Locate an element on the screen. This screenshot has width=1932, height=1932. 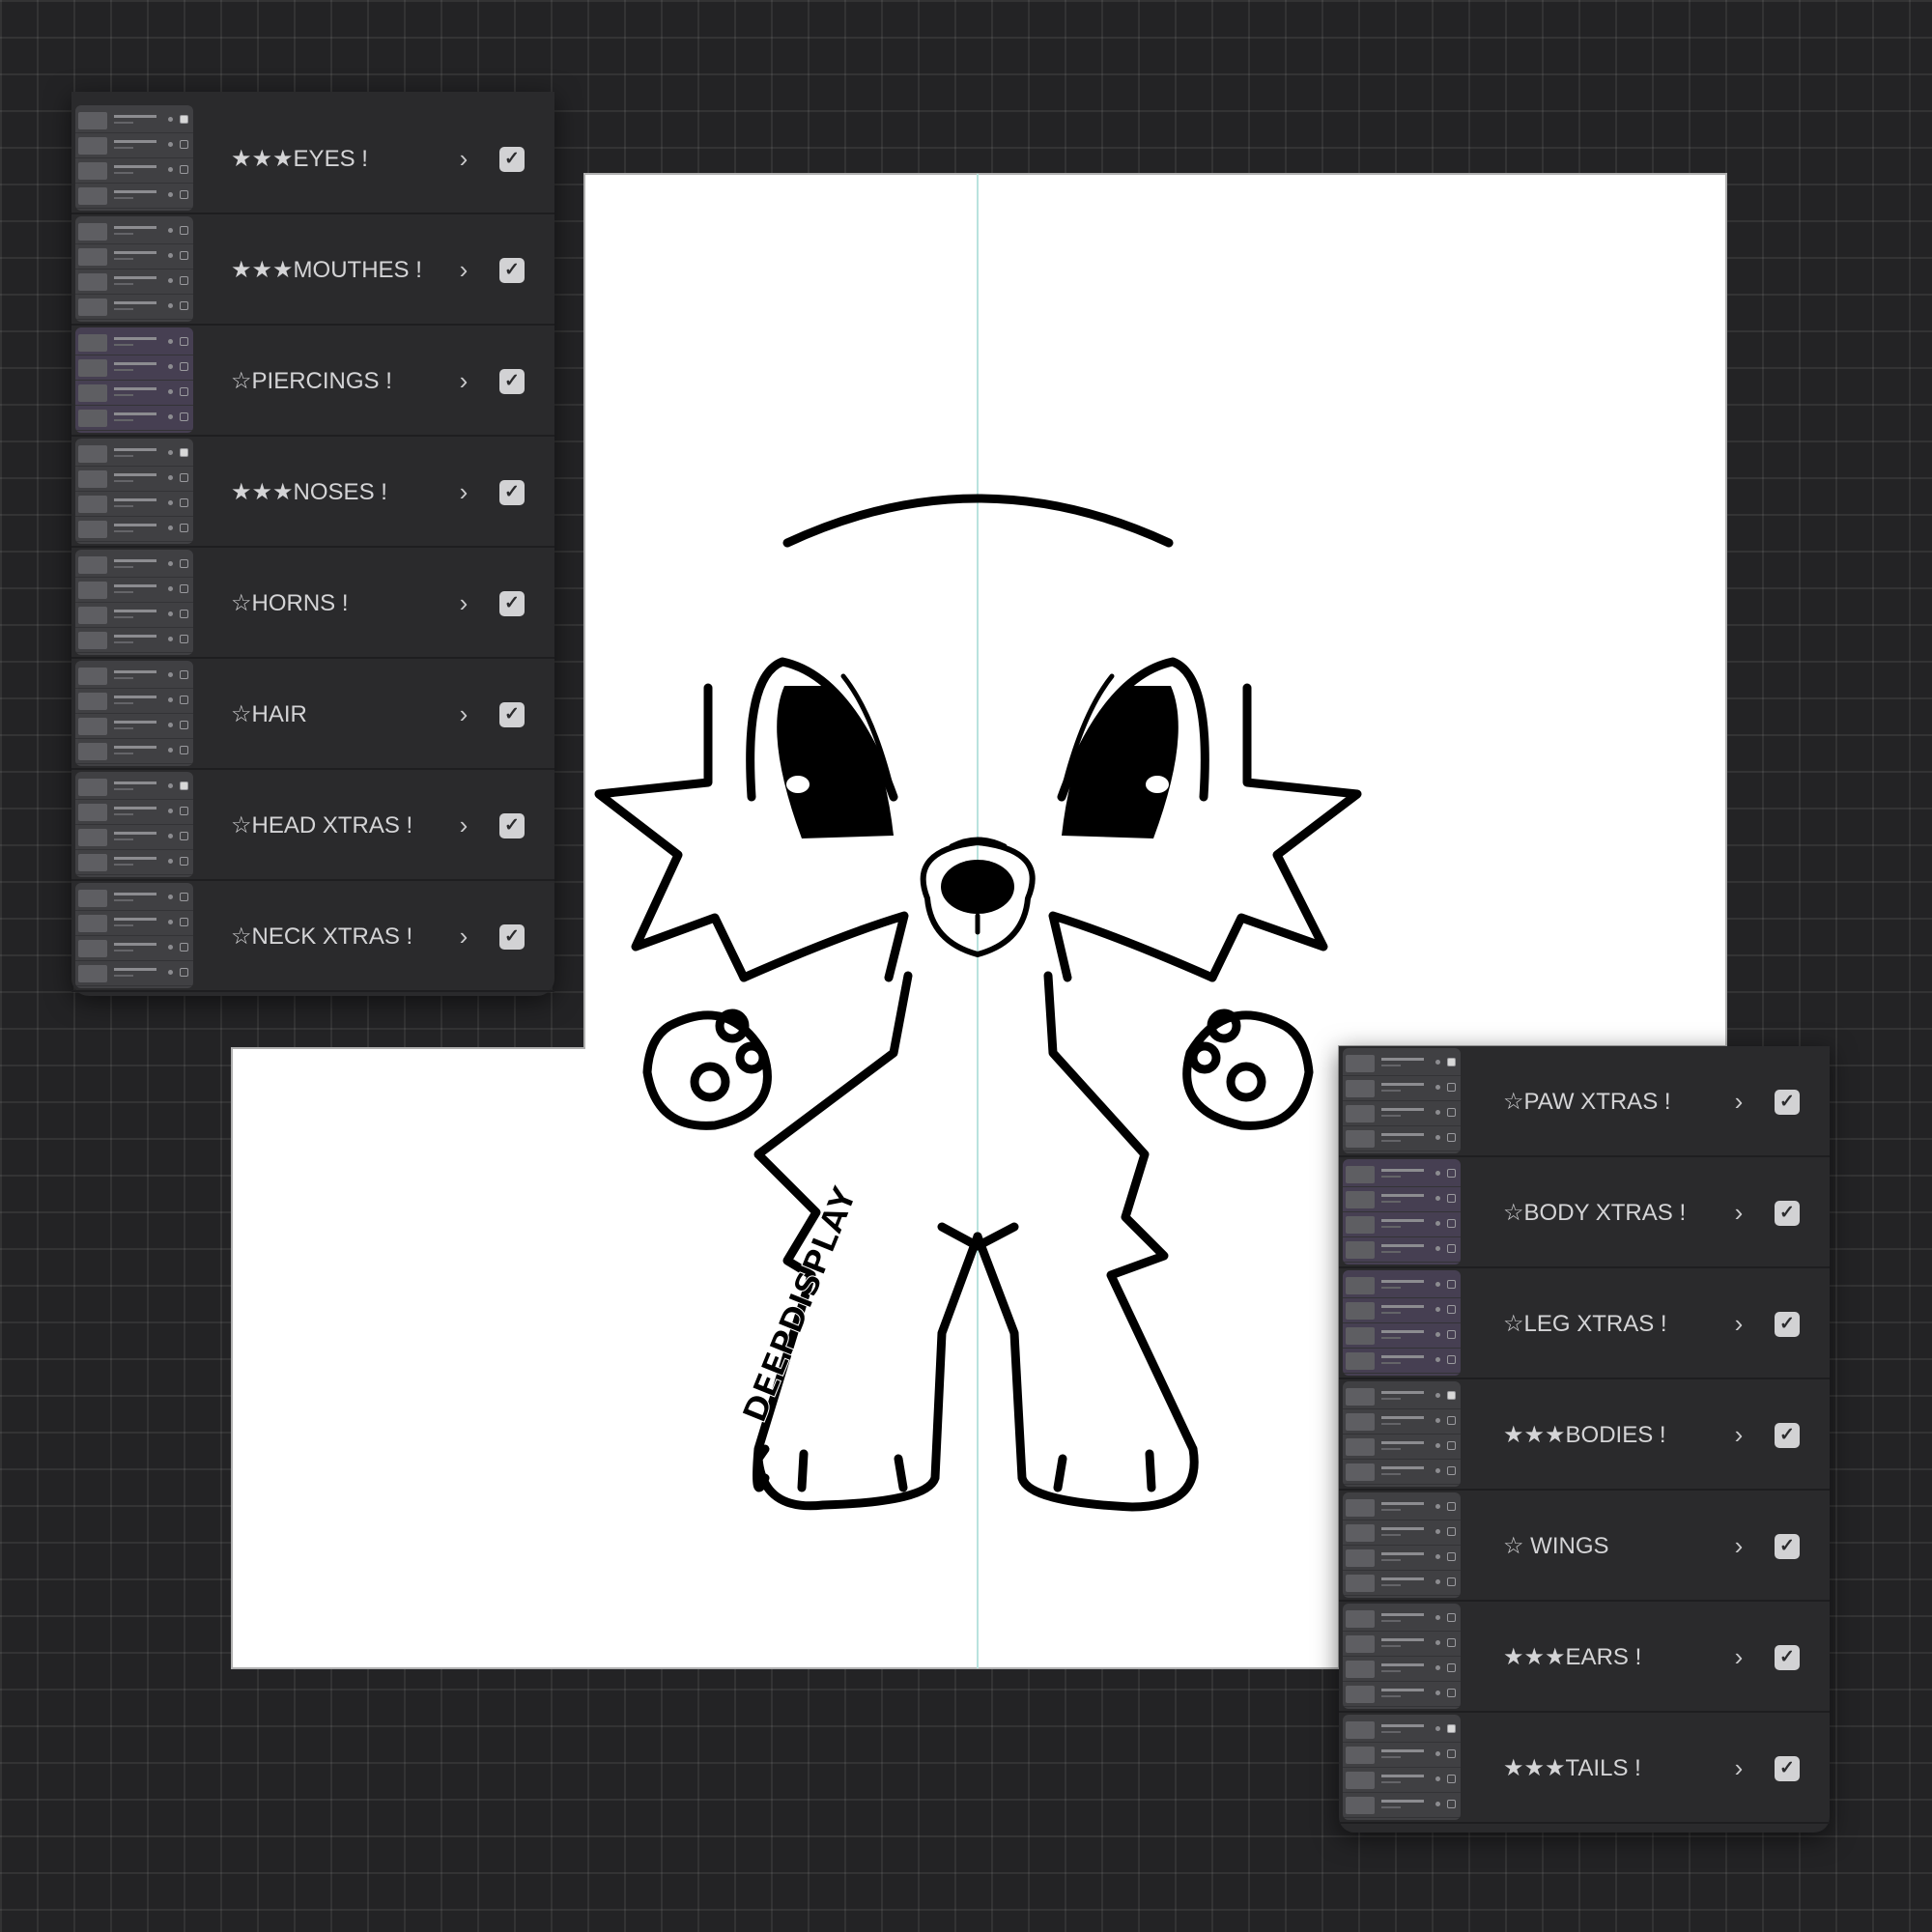
layer-group-bodies: ★★★BODIES ! › ✓ is located at coordinates (1584, 1435).